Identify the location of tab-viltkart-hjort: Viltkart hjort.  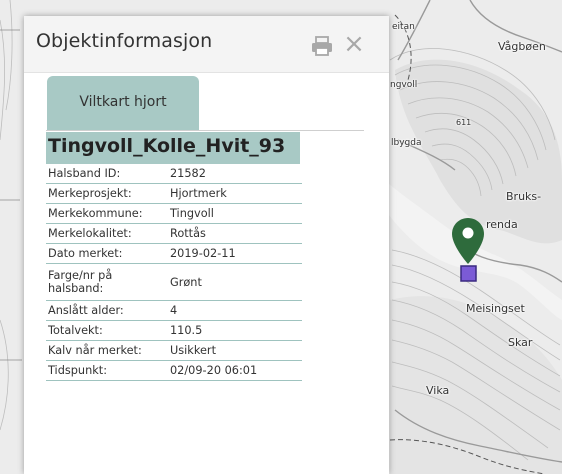
(123, 103).